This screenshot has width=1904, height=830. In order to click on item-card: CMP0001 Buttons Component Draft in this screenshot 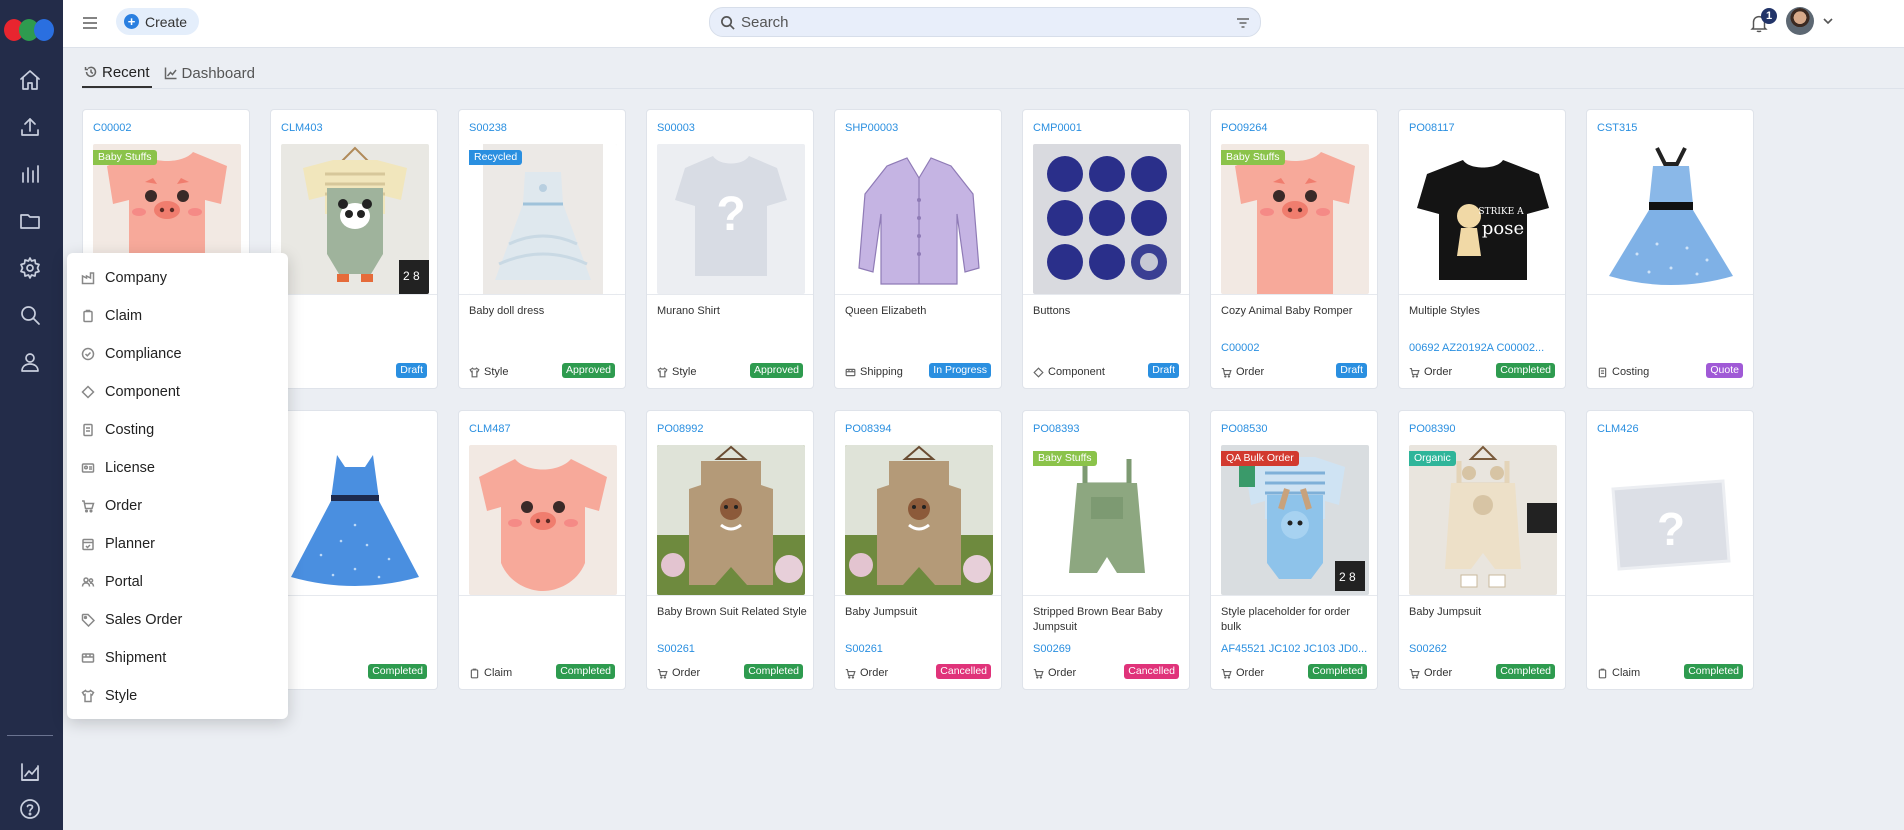, I will do `click(1106, 249)`.